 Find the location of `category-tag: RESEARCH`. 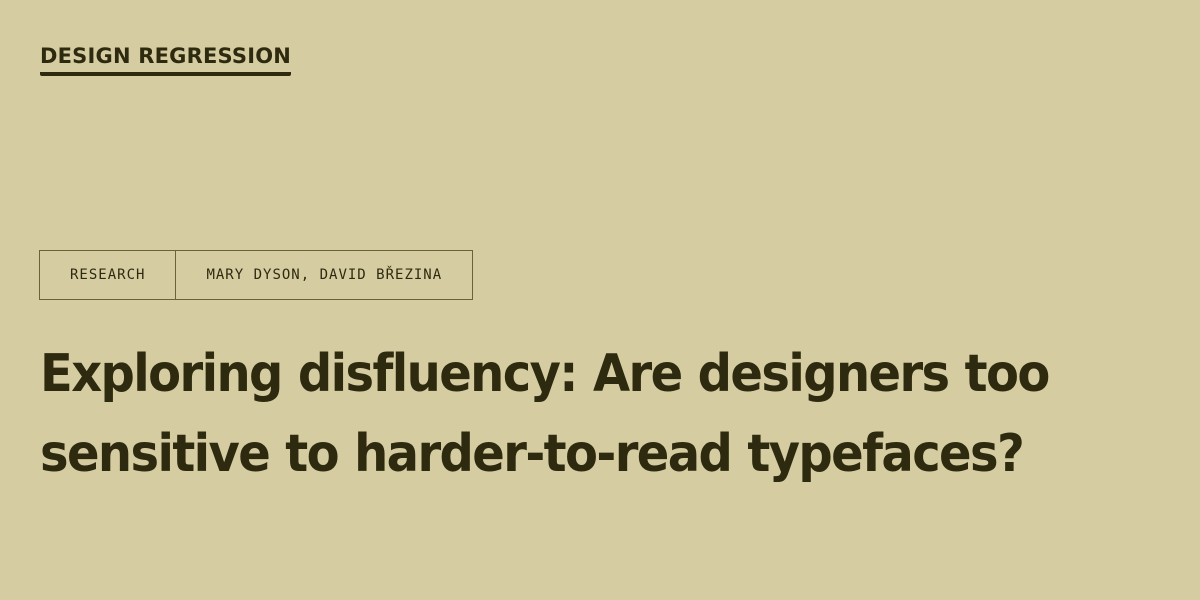

category-tag: RESEARCH is located at coordinates (107, 275).